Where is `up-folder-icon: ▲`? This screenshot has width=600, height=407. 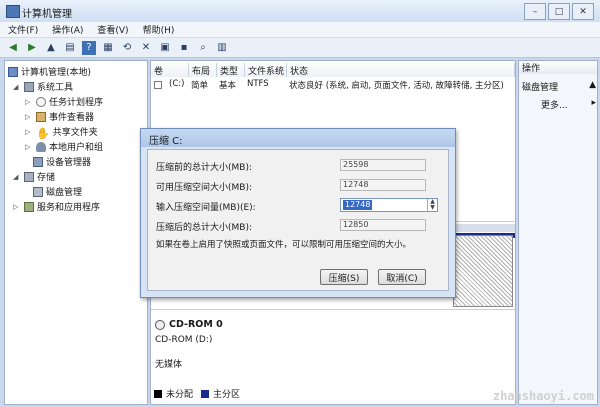 up-folder-icon: ▲ is located at coordinates (51, 48).